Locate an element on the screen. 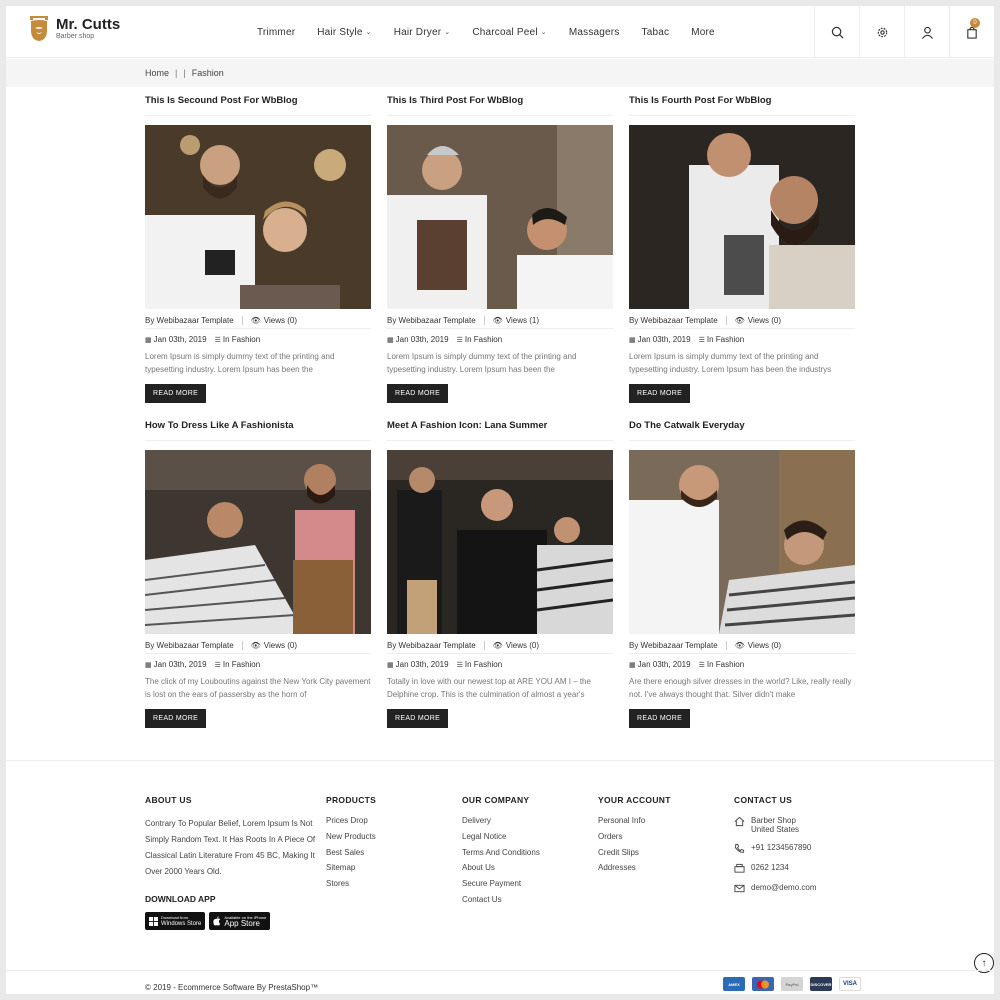  post-title: How To Dress Like A Fashionista is located at coordinates (258, 430).